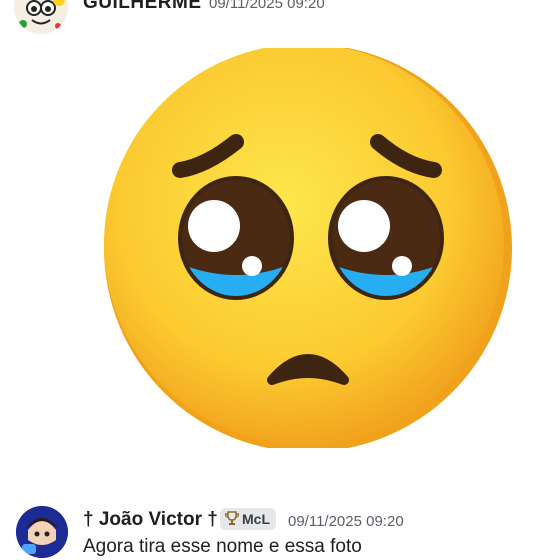  I want to click on message-content: Agora tira esse nome e essa foto, so click(222, 546).